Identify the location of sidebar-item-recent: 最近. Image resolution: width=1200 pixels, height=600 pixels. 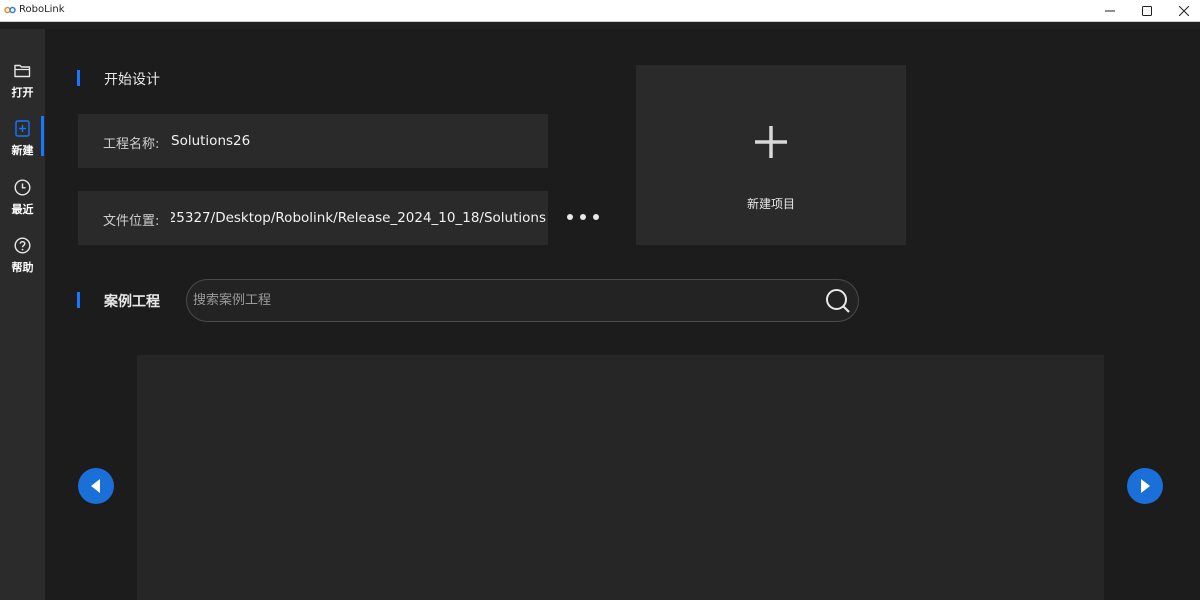
(22, 200).